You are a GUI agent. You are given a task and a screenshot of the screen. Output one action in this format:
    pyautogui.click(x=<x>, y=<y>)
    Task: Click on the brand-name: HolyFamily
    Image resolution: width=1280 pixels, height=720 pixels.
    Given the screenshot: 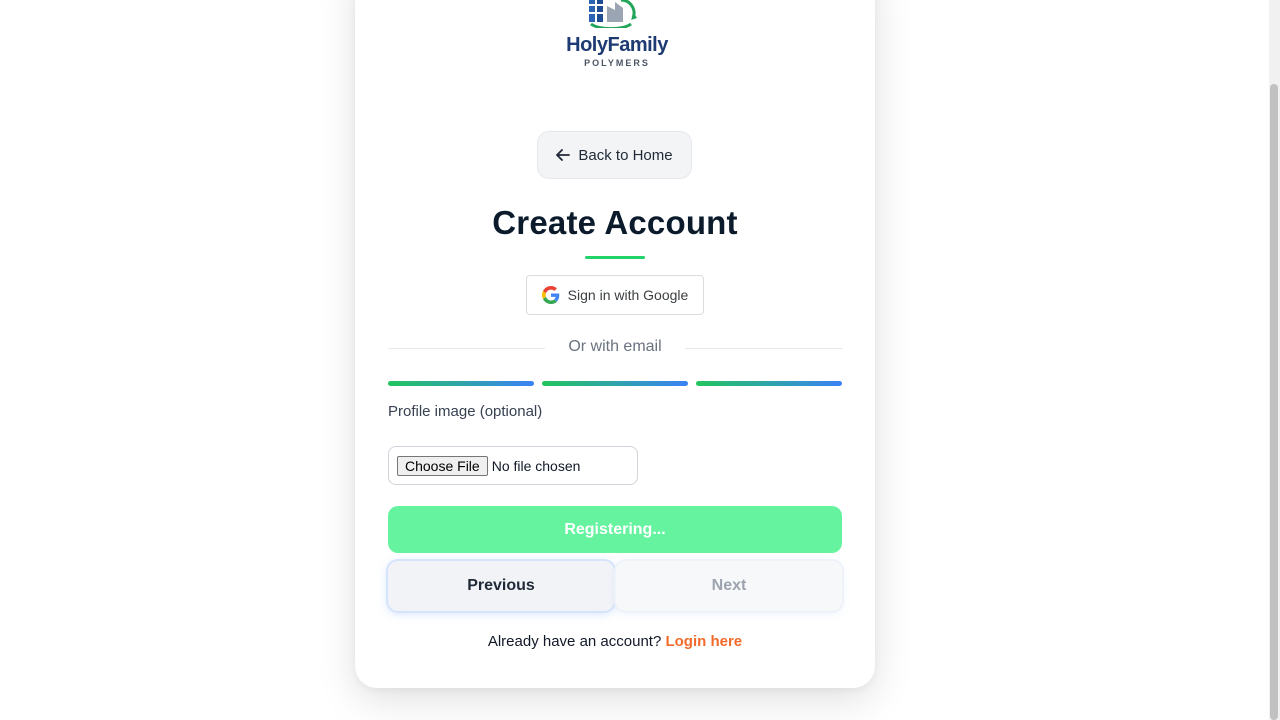 What is the action you would take?
    pyautogui.click(x=617, y=45)
    